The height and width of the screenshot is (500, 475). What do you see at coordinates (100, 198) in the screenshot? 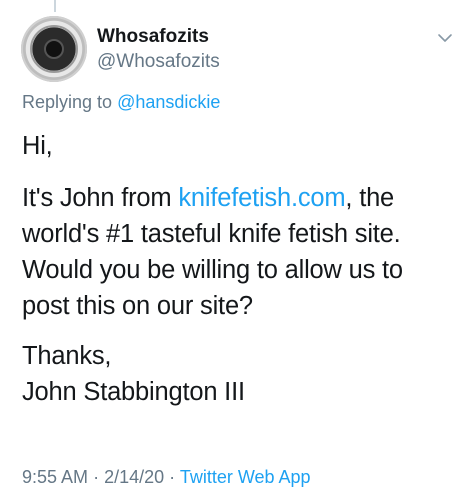
I see `message-intro: It's John from` at bounding box center [100, 198].